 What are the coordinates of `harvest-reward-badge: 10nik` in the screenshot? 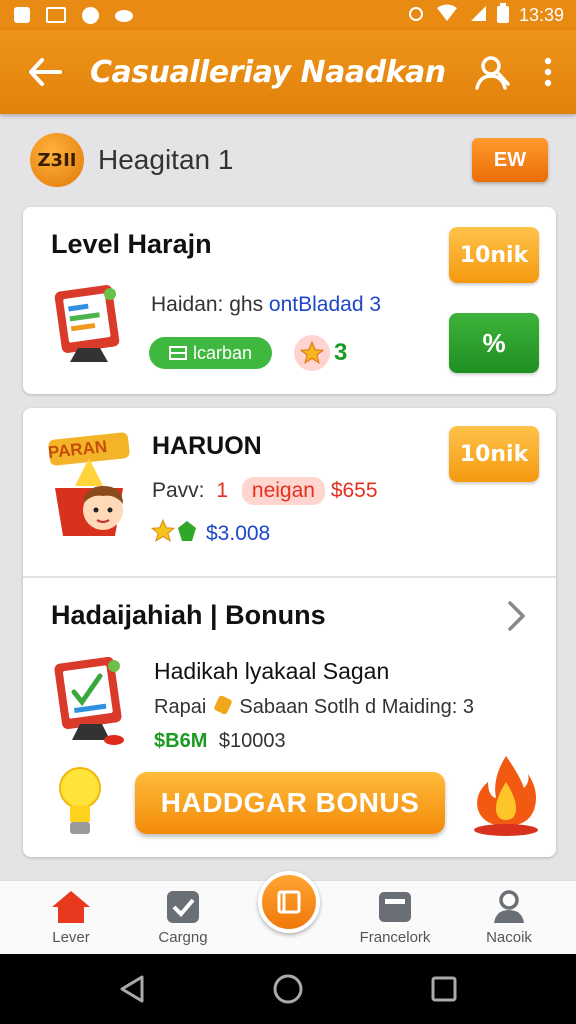 It's located at (494, 454).